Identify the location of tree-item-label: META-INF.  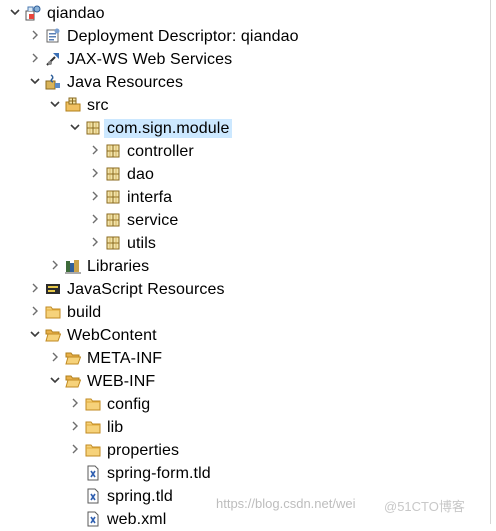
(125, 358).